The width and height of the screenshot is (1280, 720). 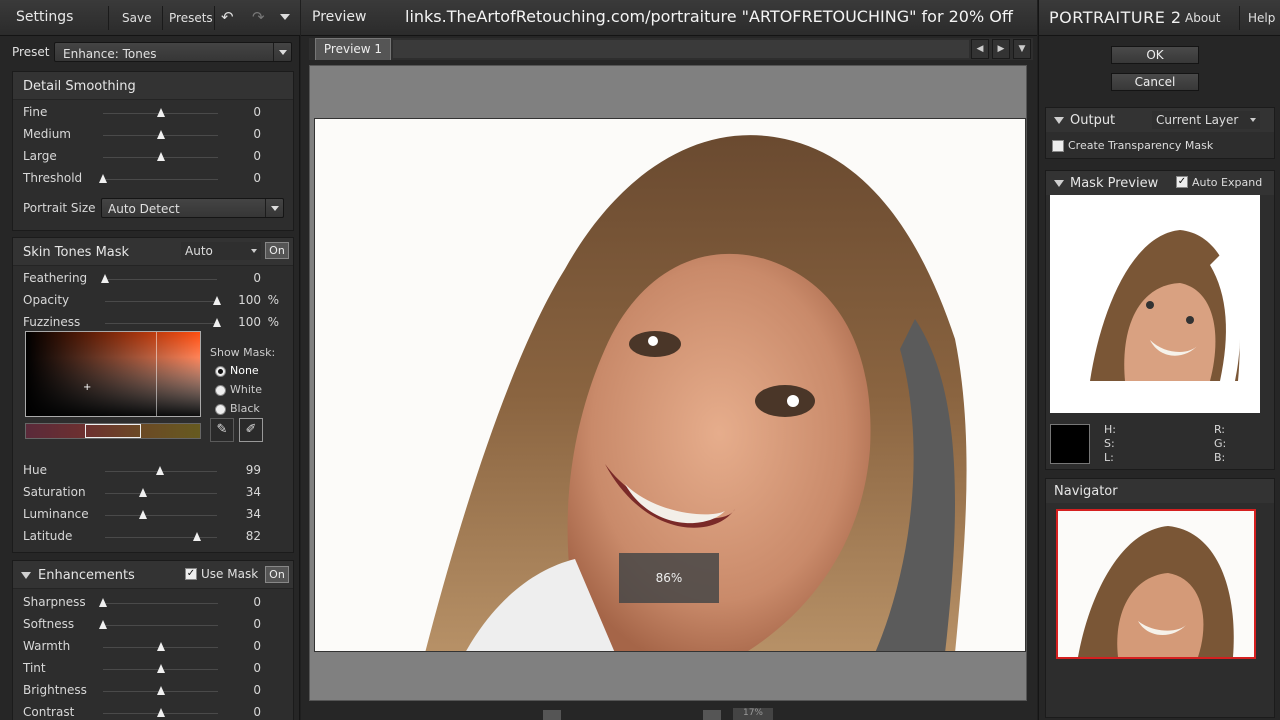 I want to click on preset-select: Enhance: Tones, so click(x=173, y=52).